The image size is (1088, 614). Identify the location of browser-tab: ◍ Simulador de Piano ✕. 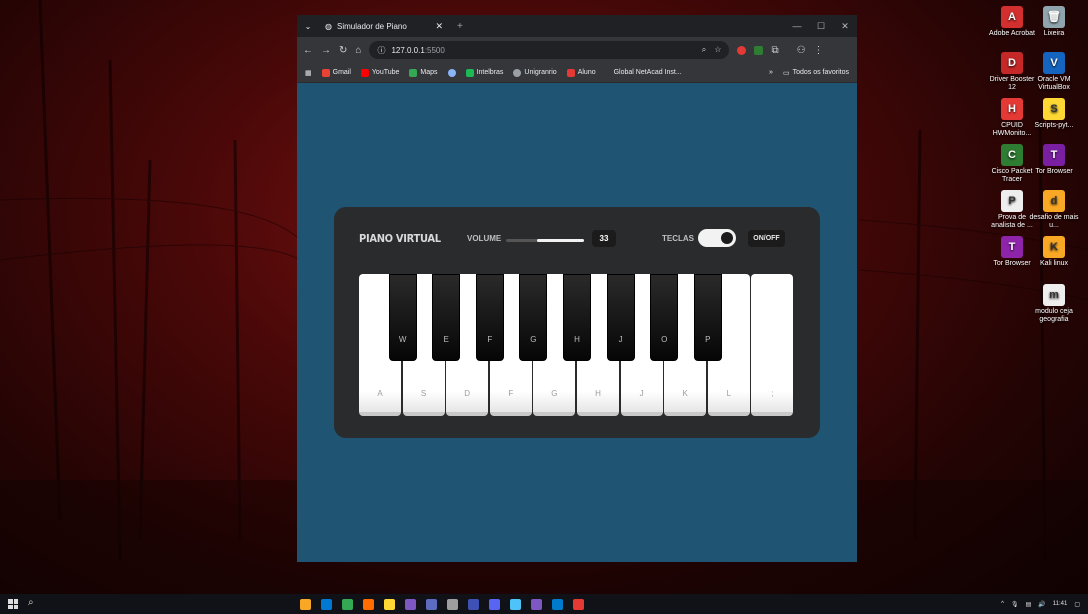
(384, 26).